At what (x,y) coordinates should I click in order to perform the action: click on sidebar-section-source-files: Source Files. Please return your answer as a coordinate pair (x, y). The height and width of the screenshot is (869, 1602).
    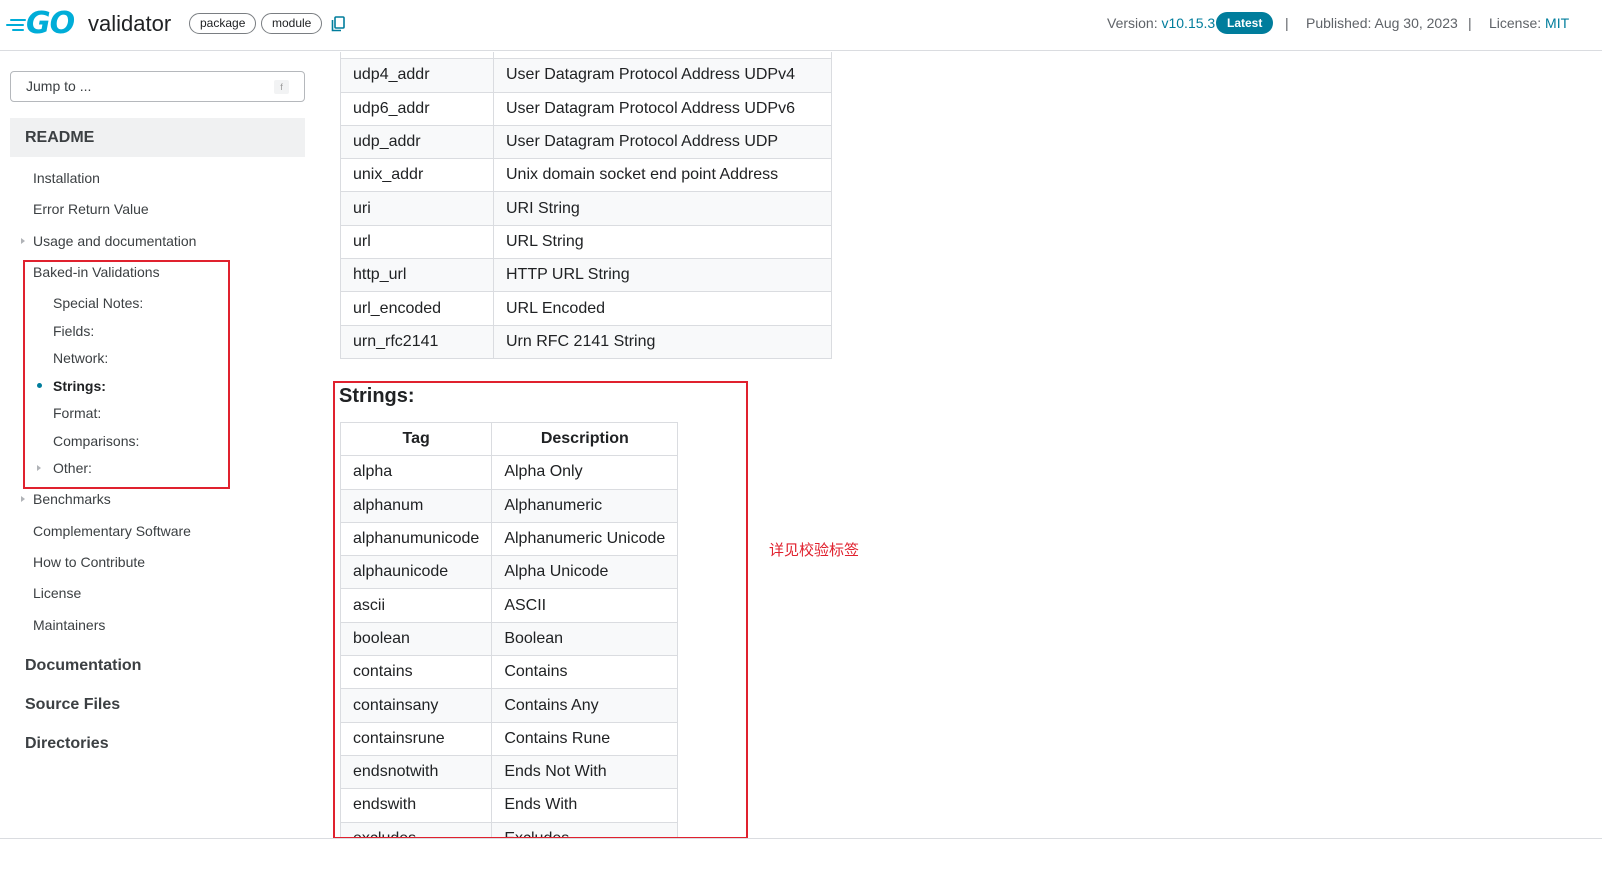
    Looking at the image, I should click on (72, 705).